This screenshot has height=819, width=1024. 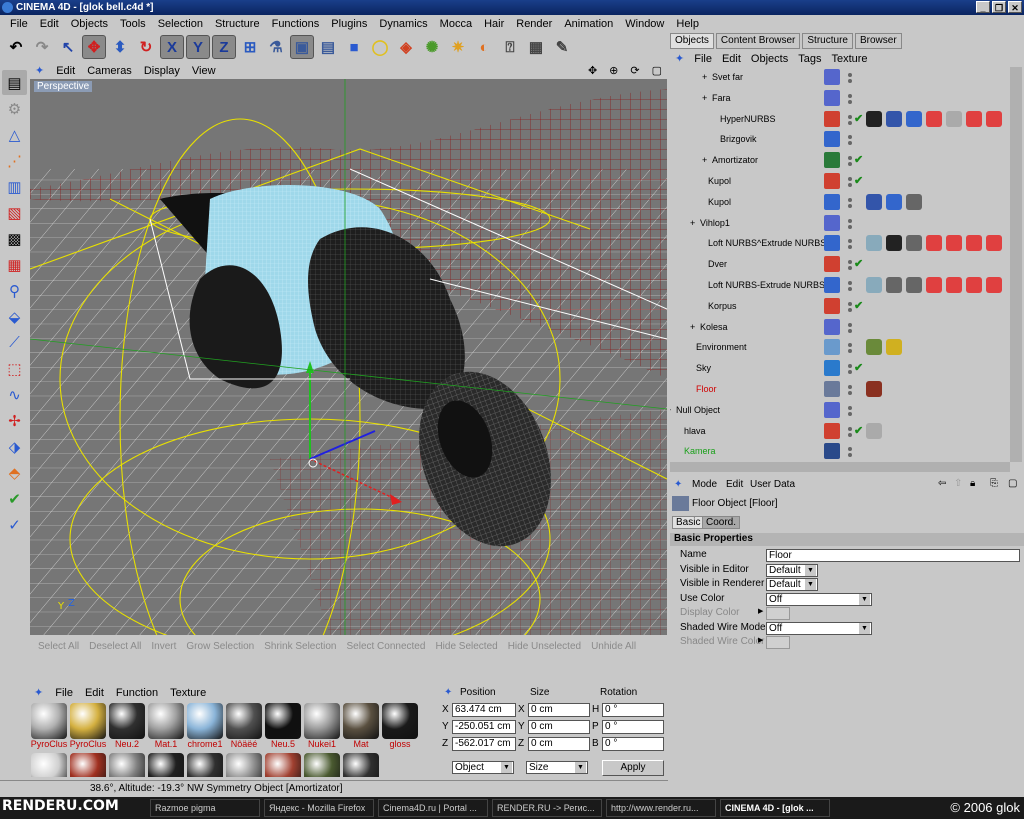 I want to click on viewport-rotate-icon: ⟳, so click(x=634, y=70).